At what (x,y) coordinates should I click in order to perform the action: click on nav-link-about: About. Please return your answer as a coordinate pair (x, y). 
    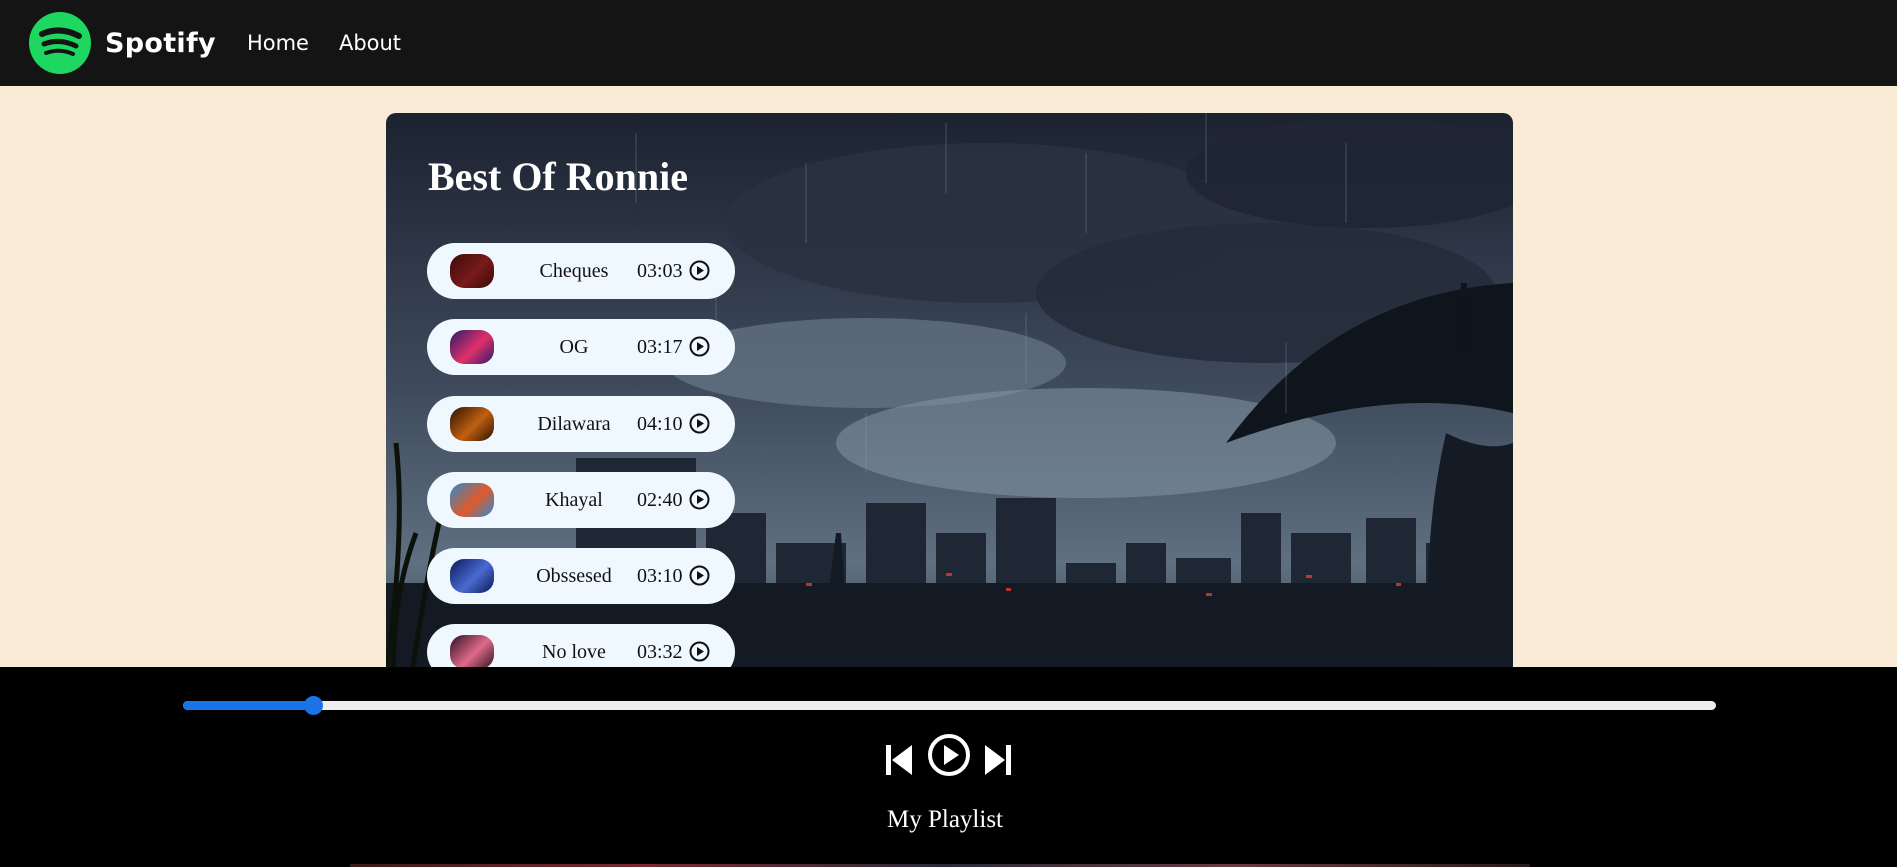
    Looking at the image, I should click on (370, 43).